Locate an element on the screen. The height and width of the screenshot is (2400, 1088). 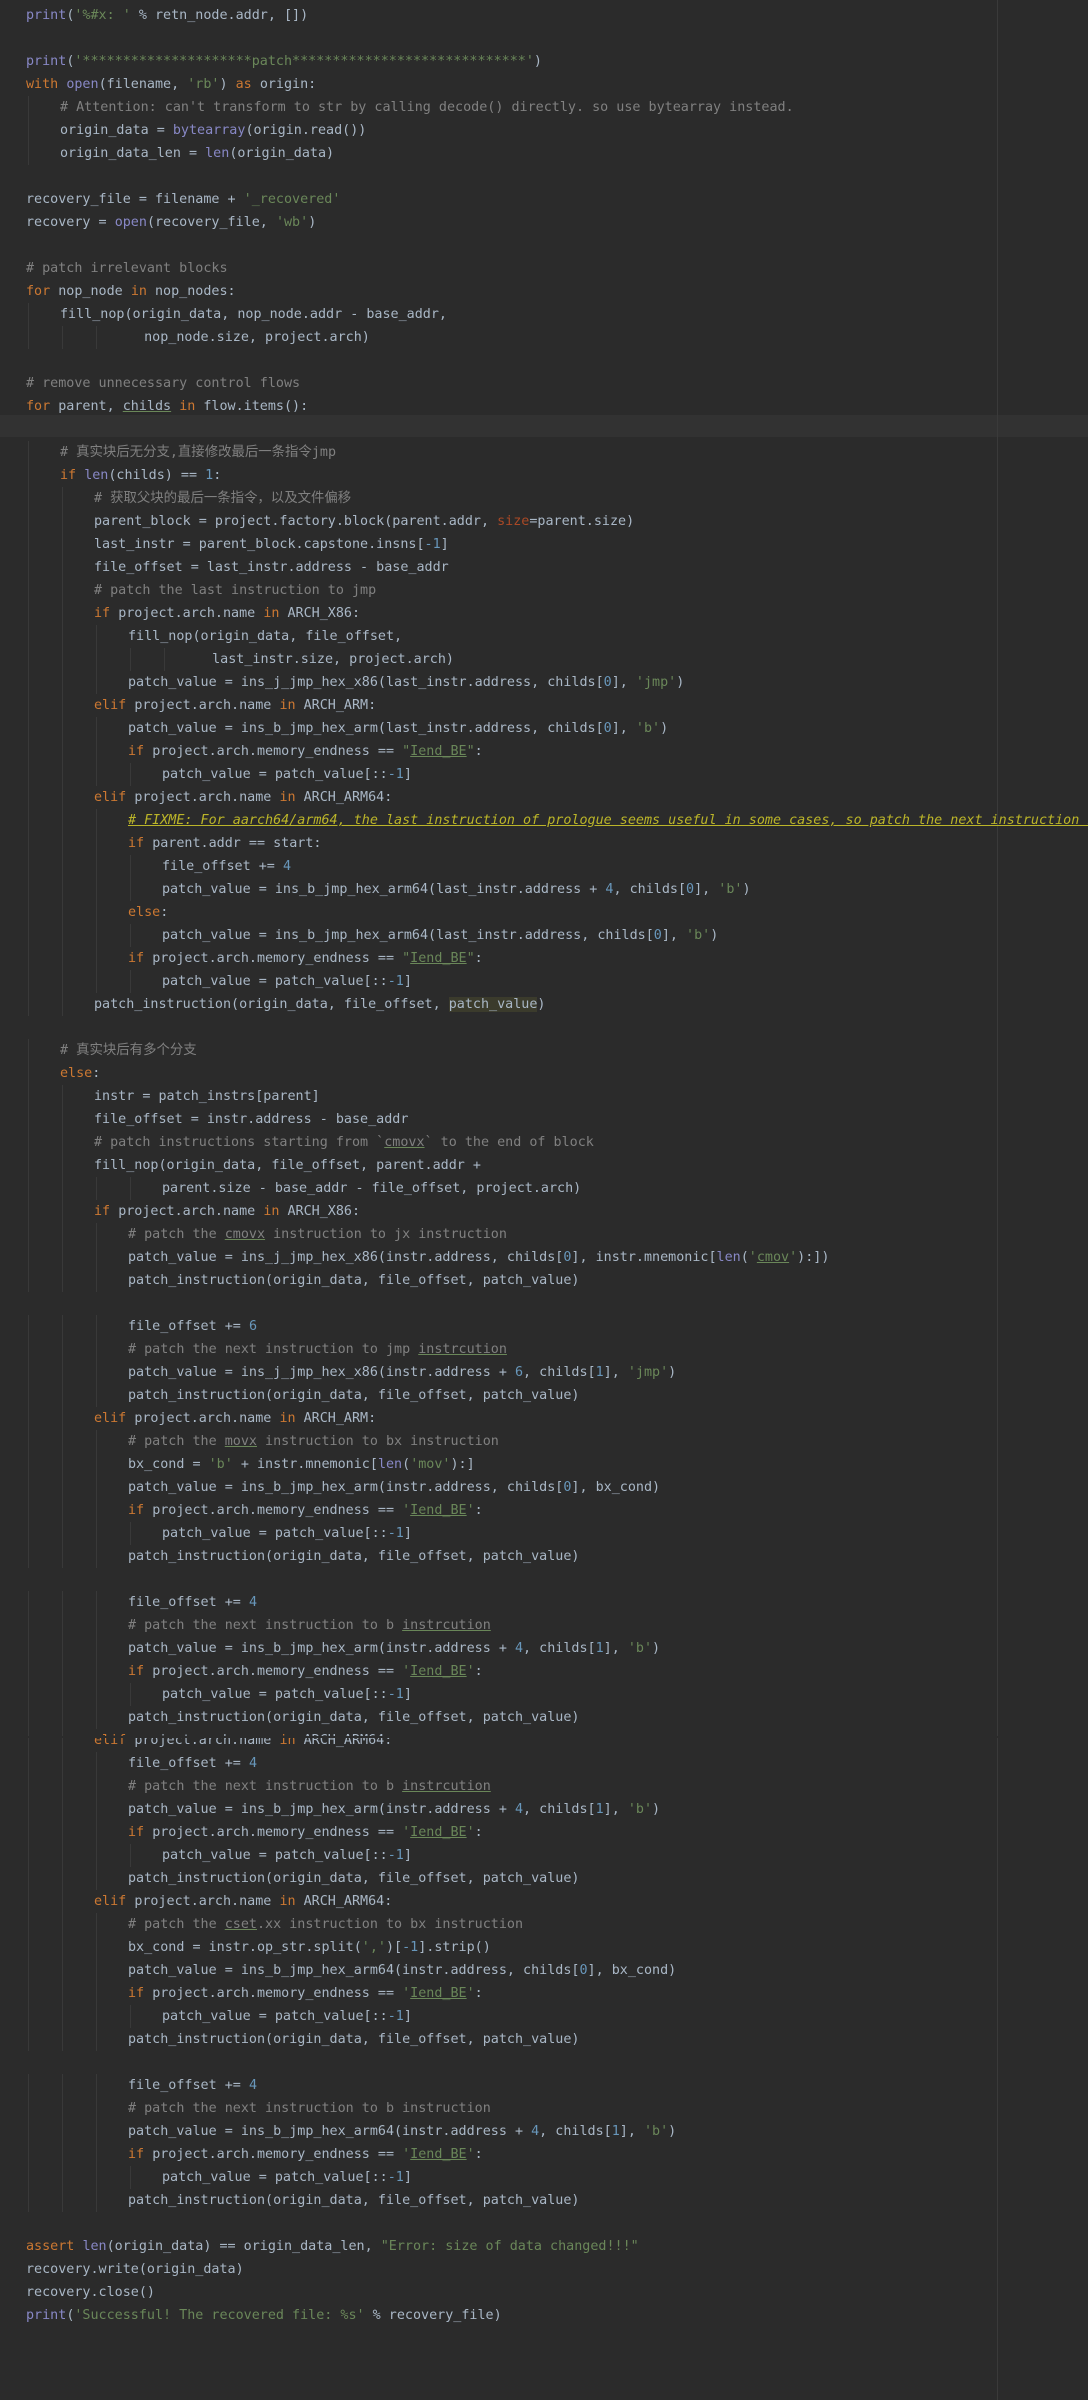
code-line: file_offset += 6 is located at coordinates (192, 1326).